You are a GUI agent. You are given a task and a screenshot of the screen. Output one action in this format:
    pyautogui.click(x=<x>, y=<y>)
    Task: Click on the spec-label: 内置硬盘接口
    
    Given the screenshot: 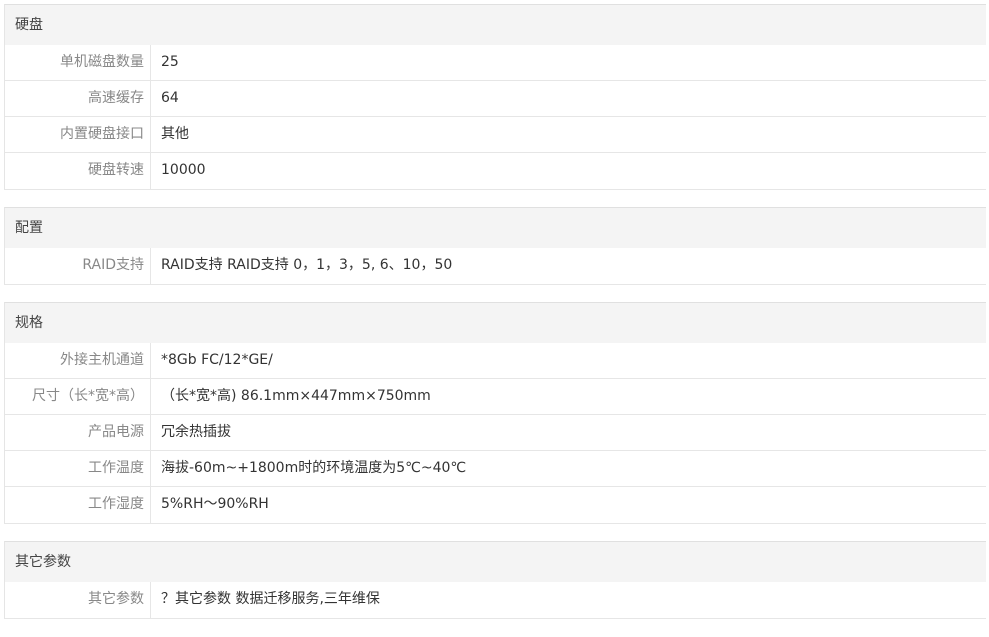 What is the action you would take?
    pyautogui.click(x=78, y=134)
    